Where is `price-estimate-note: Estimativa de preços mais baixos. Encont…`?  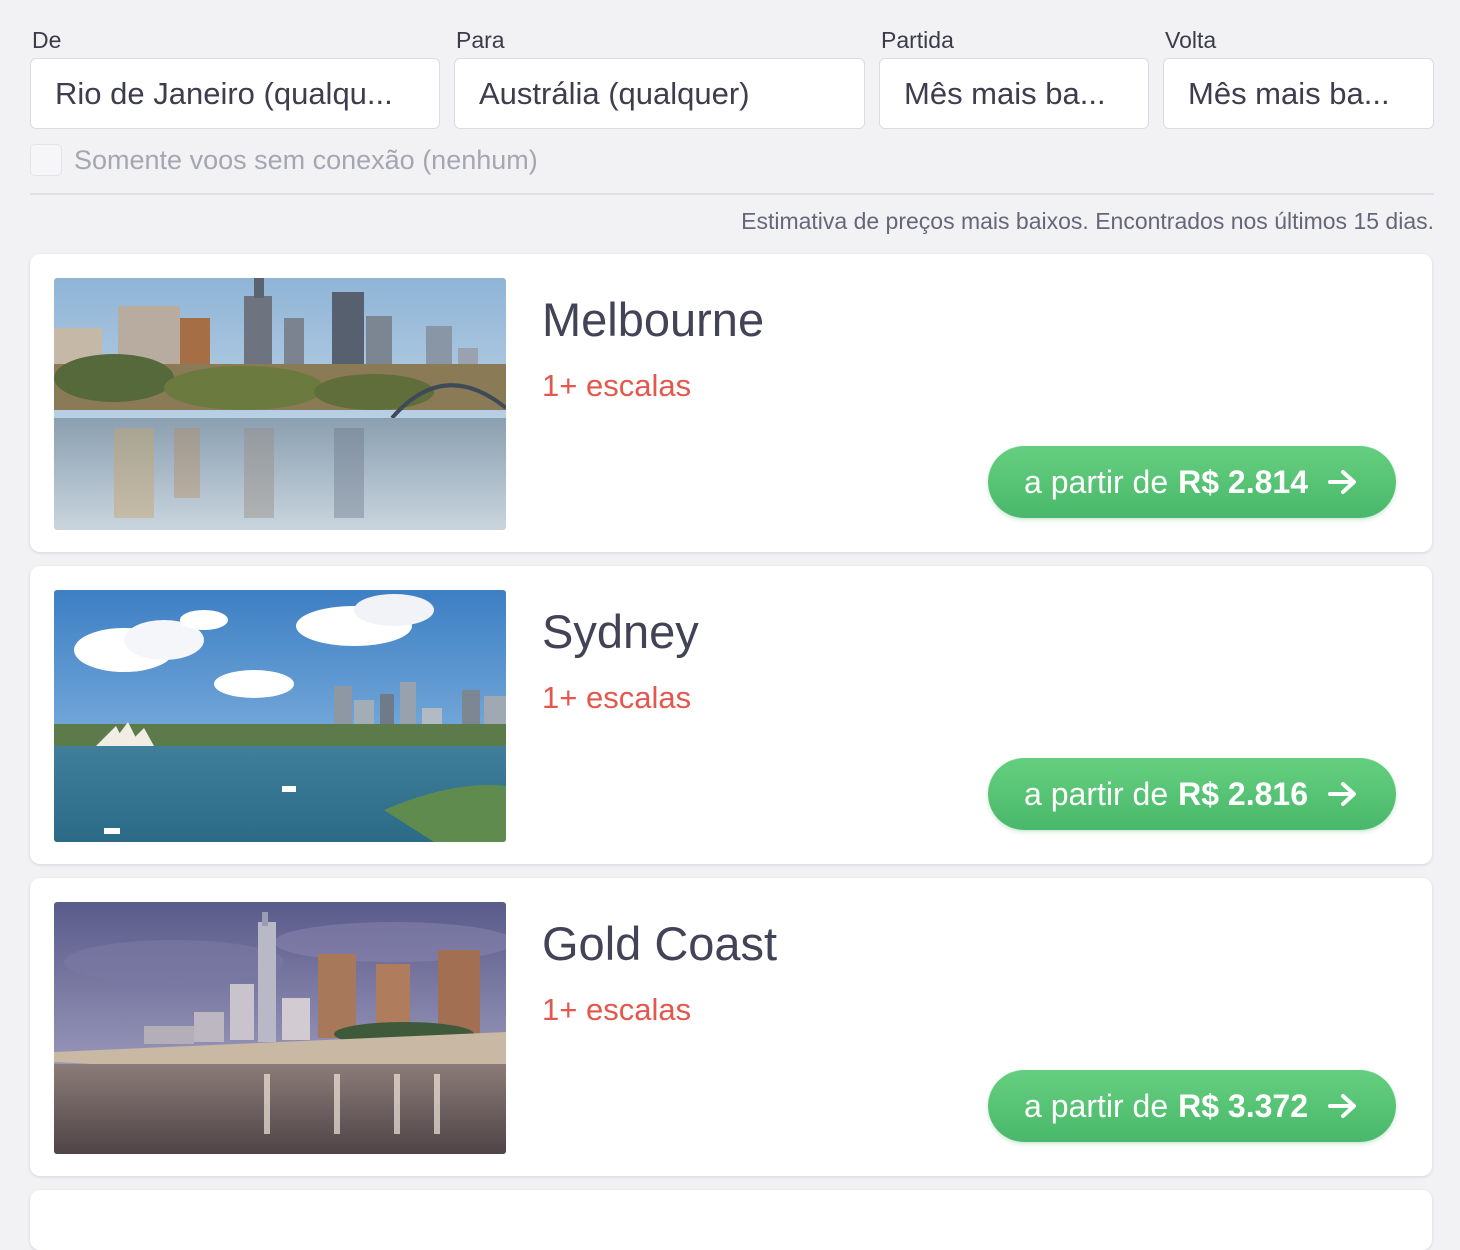 price-estimate-note: Estimativa de preços mais baixos. Encont… is located at coordinates (1087, 221).